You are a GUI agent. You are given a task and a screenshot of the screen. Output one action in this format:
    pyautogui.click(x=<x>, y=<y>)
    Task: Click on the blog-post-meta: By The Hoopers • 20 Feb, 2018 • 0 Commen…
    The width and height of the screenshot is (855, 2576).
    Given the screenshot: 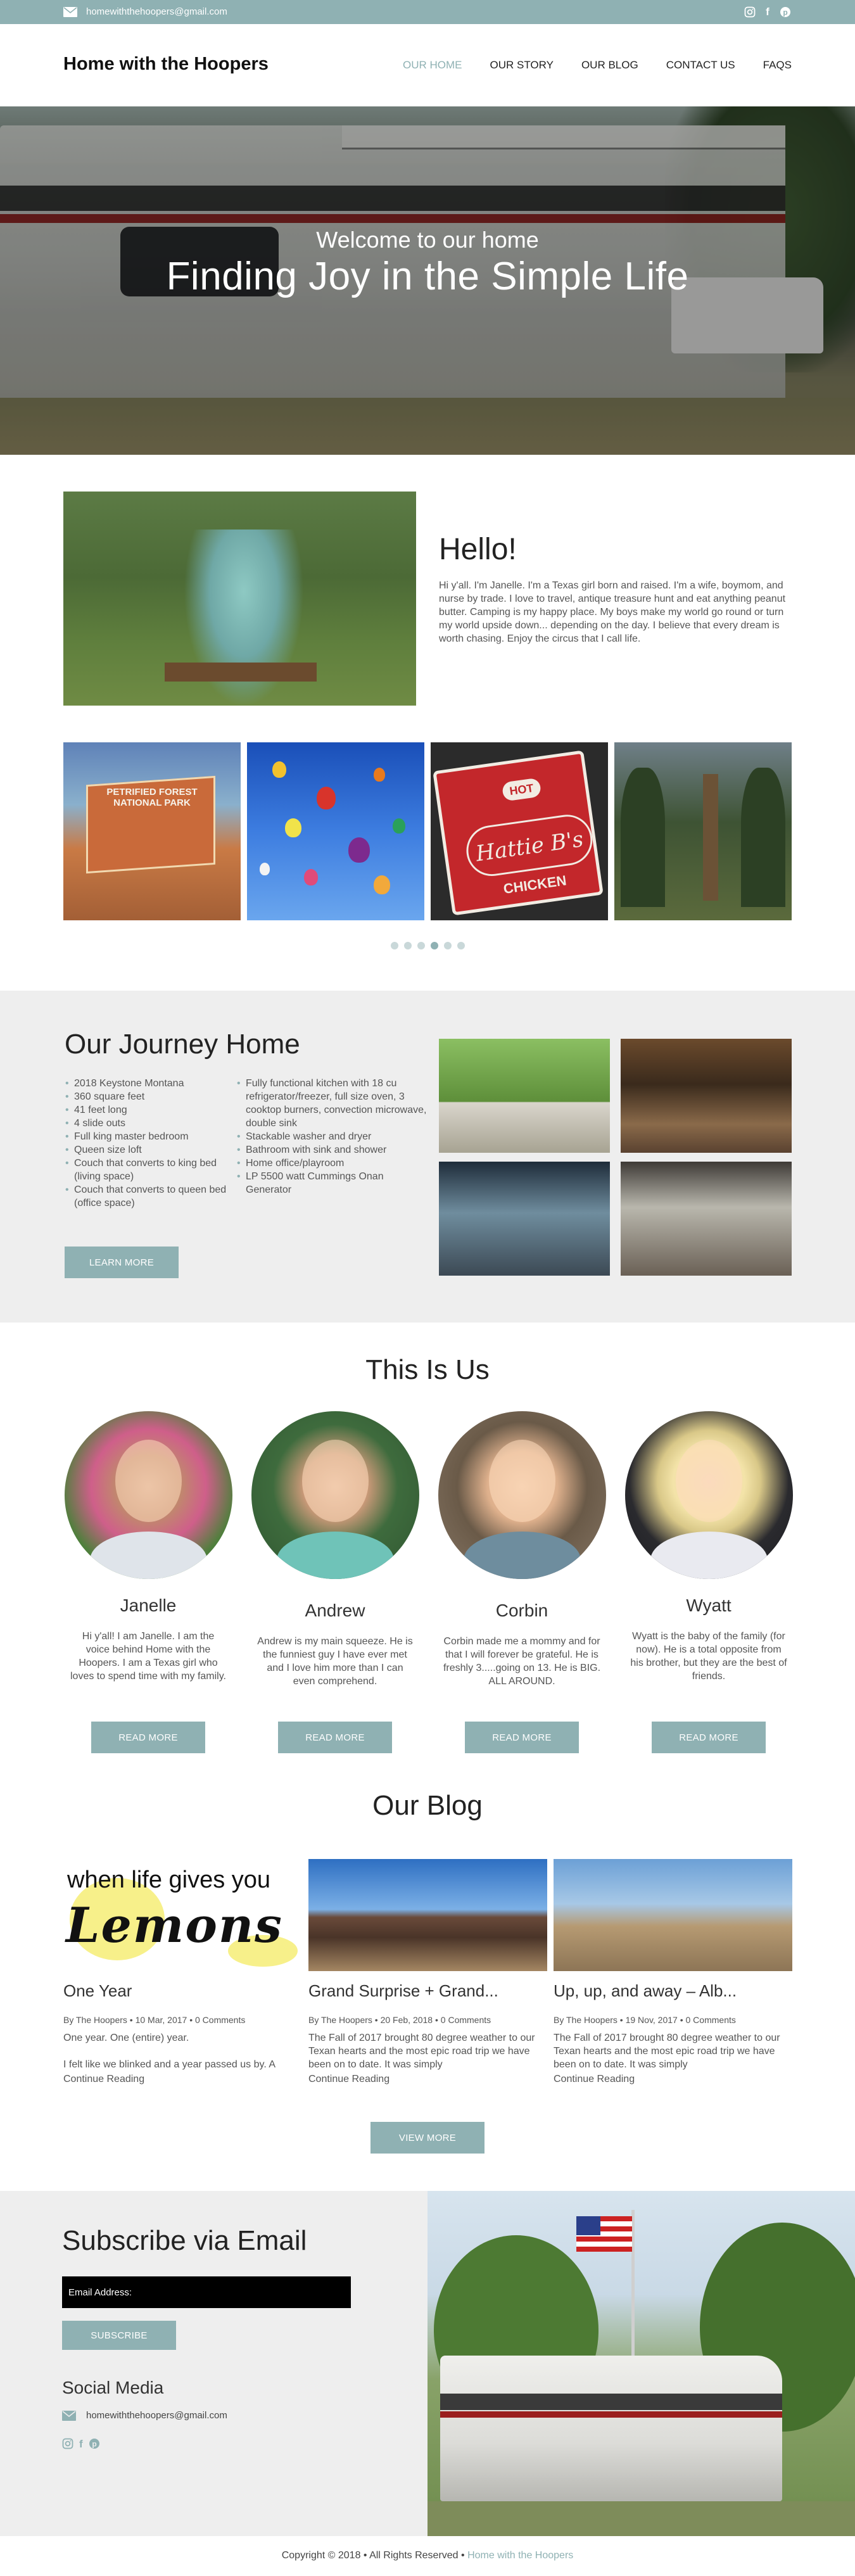 What is the action you would take?
    pyautogui.click(x=399, y=2020)
    